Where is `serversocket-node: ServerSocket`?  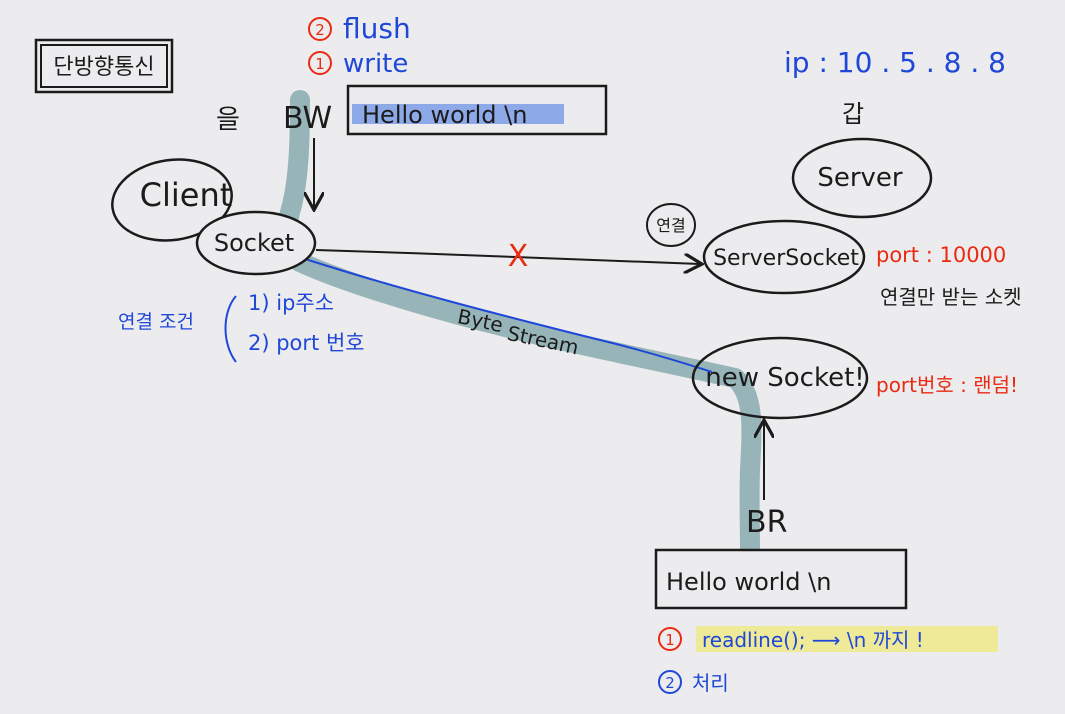
serversocket-node: ServerSocket is located at coordinates (784, 257).